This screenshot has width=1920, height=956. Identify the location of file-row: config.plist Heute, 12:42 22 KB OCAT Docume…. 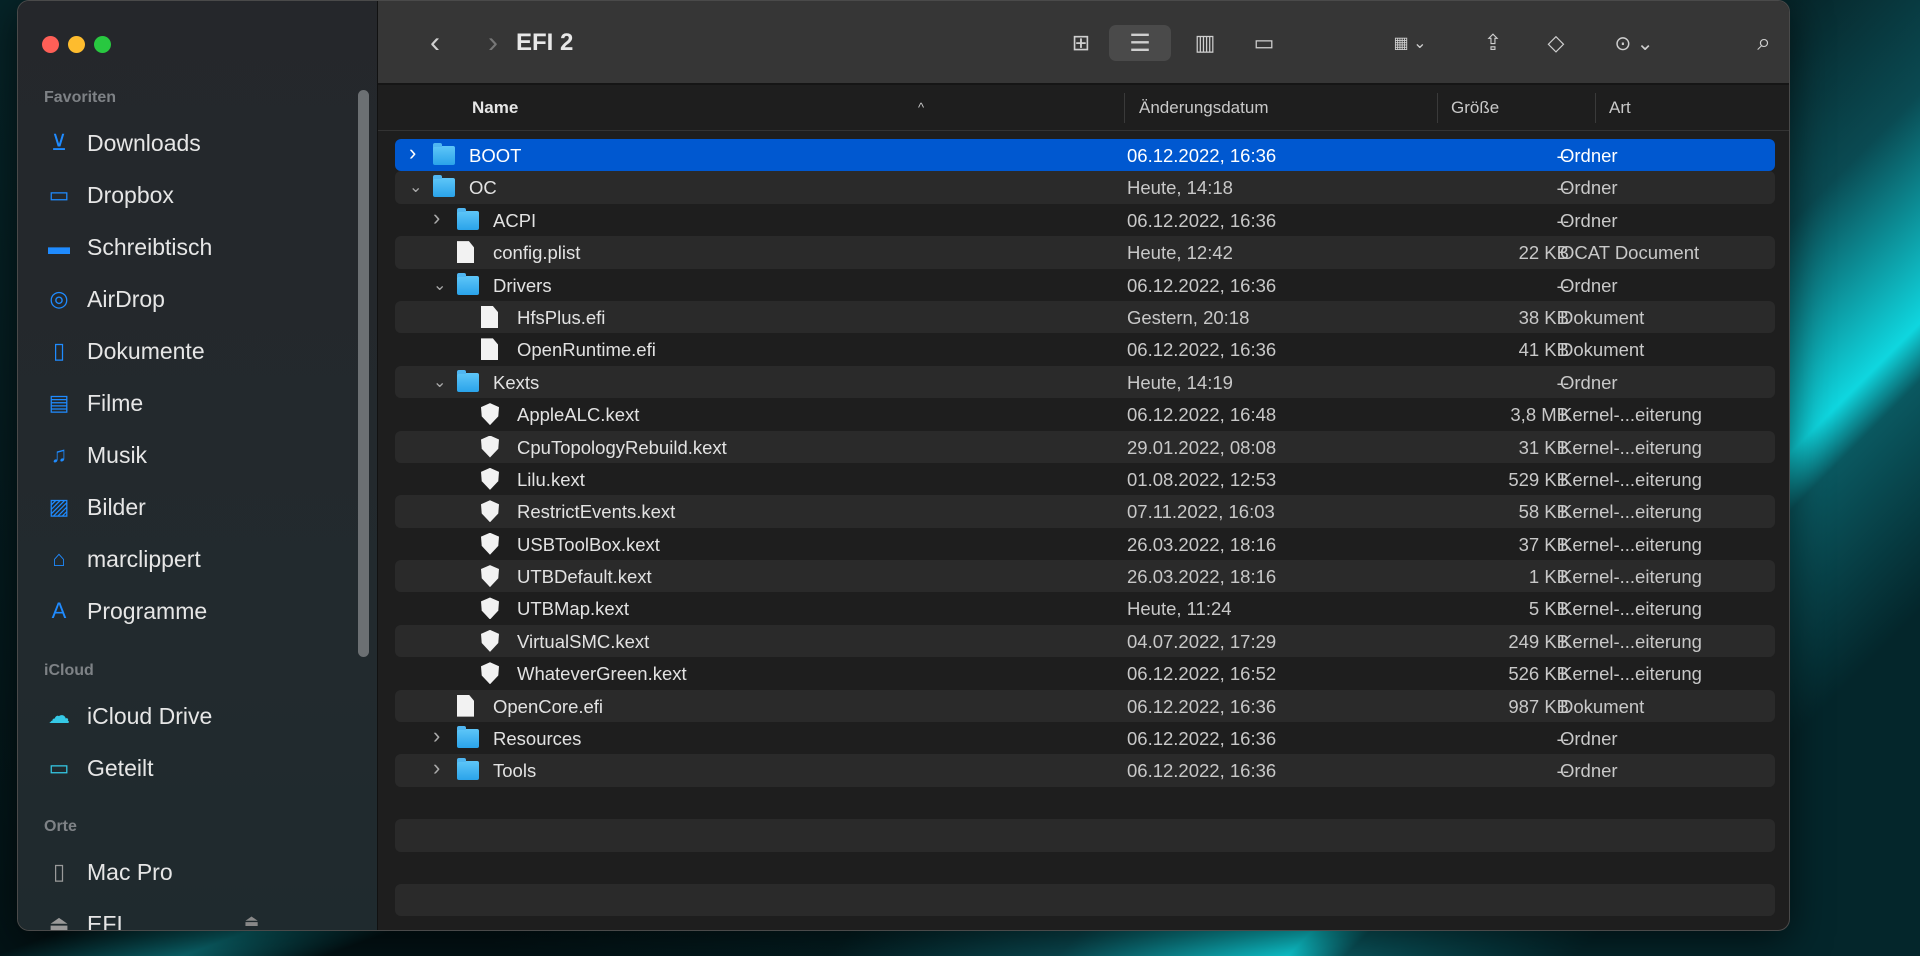
(1085, 252).